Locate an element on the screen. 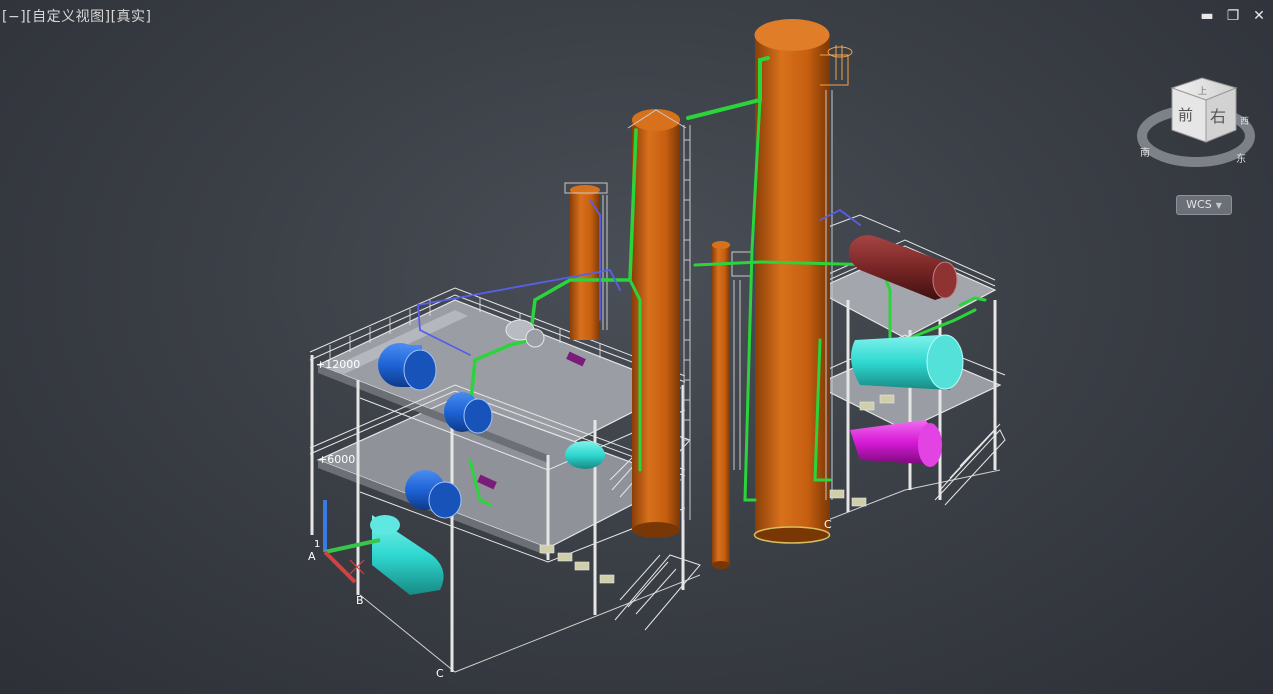  level-label-lower: +6000 is located at coordinates (336, 459).